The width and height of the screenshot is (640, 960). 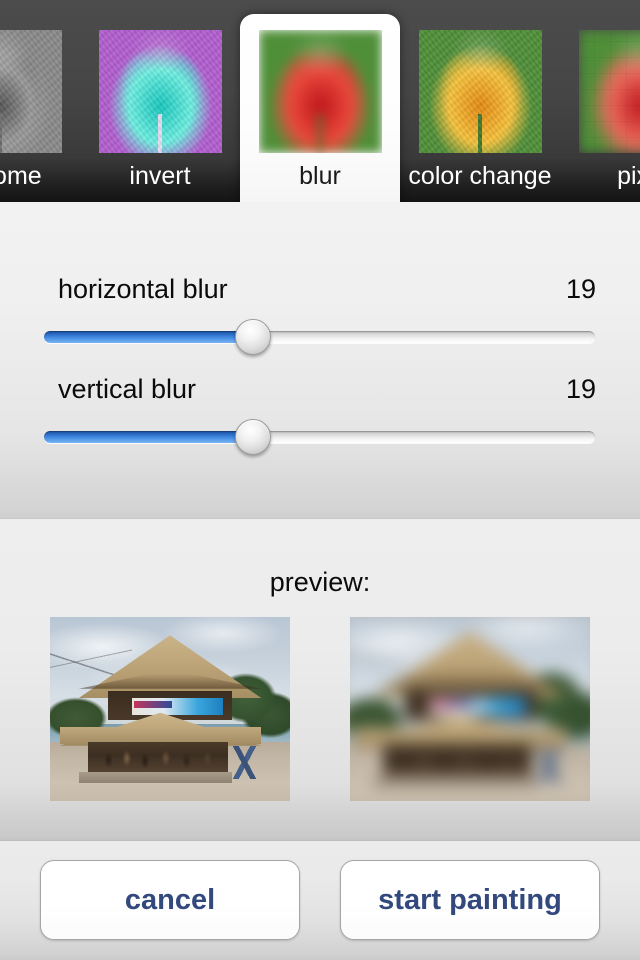 What do you see at coordinates (327, 289) in the screenshot?
I see `horizontal-blur-header: horizontal blur 19` at bounding box center [327, 289].